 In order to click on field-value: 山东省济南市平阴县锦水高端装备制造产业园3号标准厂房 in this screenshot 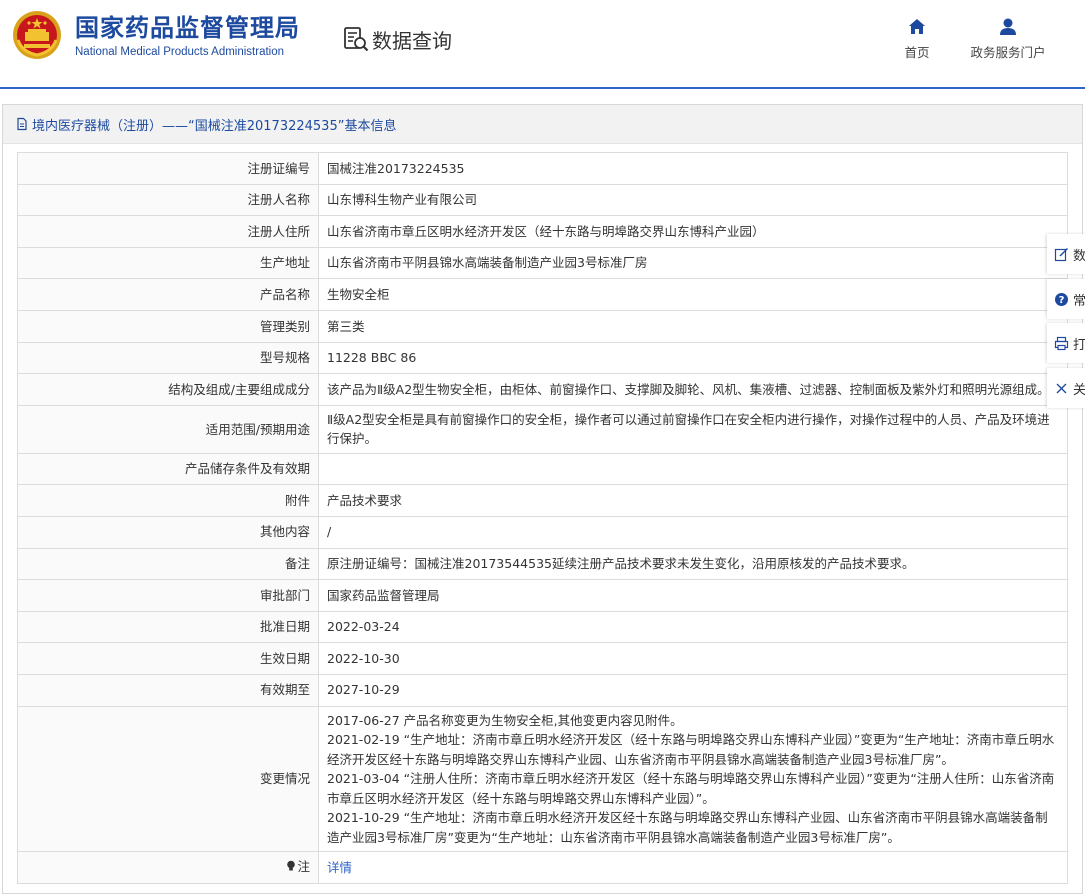, I will do `click(693, 263)`.